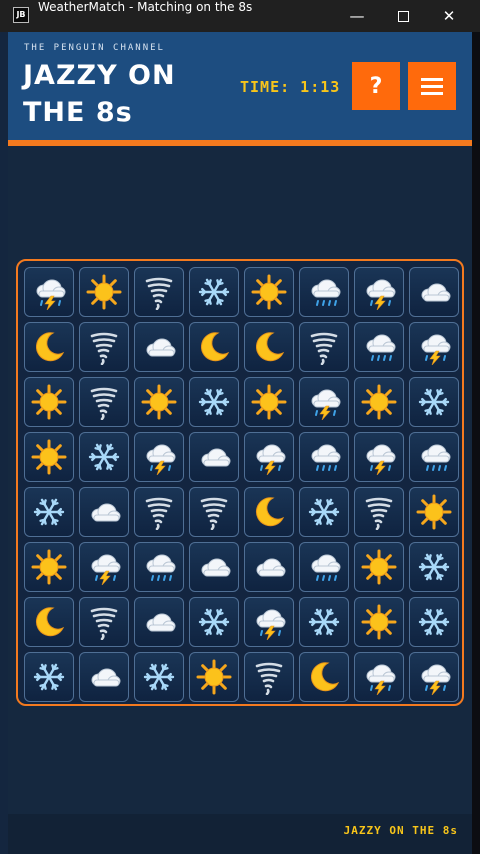 The height and width of the screenshot is (854, 480). I want to click on background-window-strip, so click(476, 443).